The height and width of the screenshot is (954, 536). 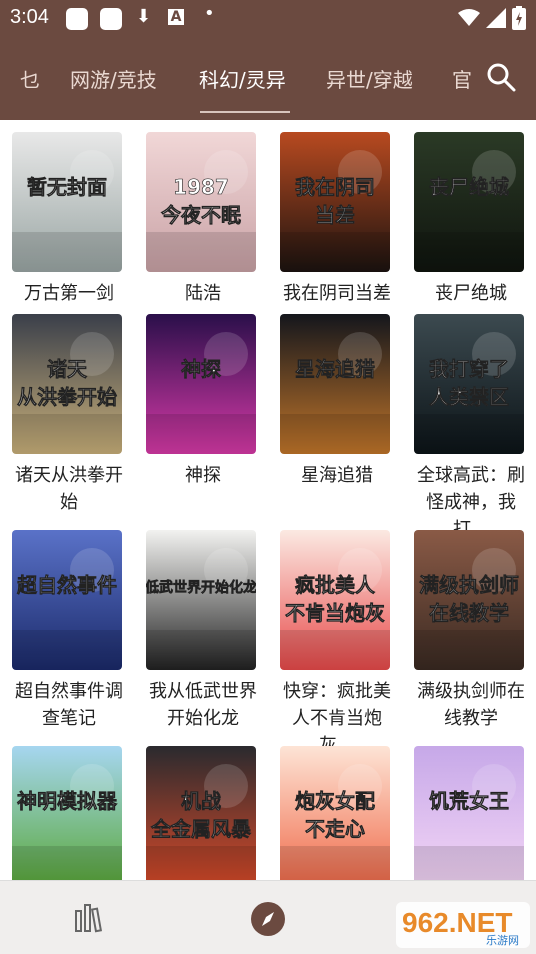 I want to click on book-cover: 满级执剑师 在线教学, so click(x=469, y=600).